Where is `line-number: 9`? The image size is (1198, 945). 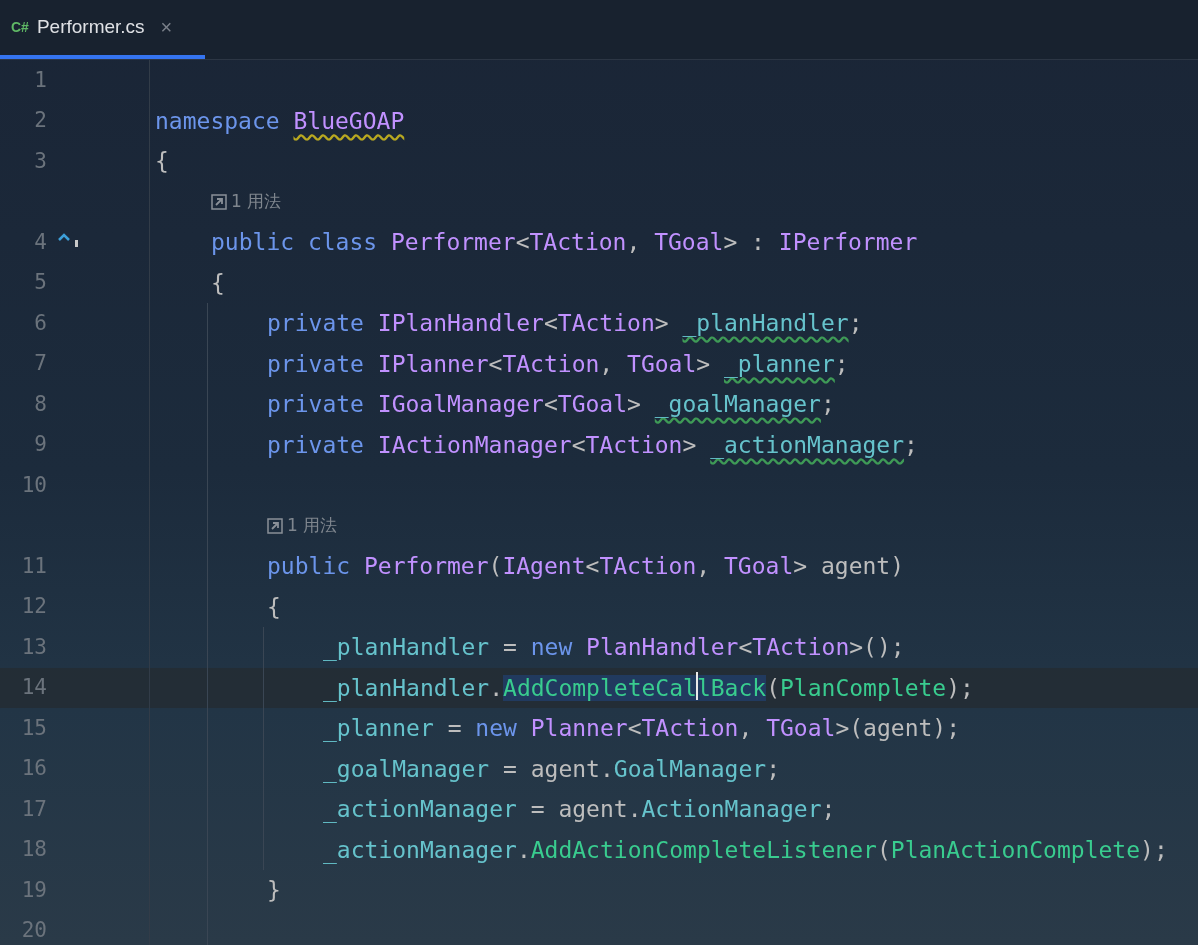
line-number: 9 is located at coordinates (40, 444).